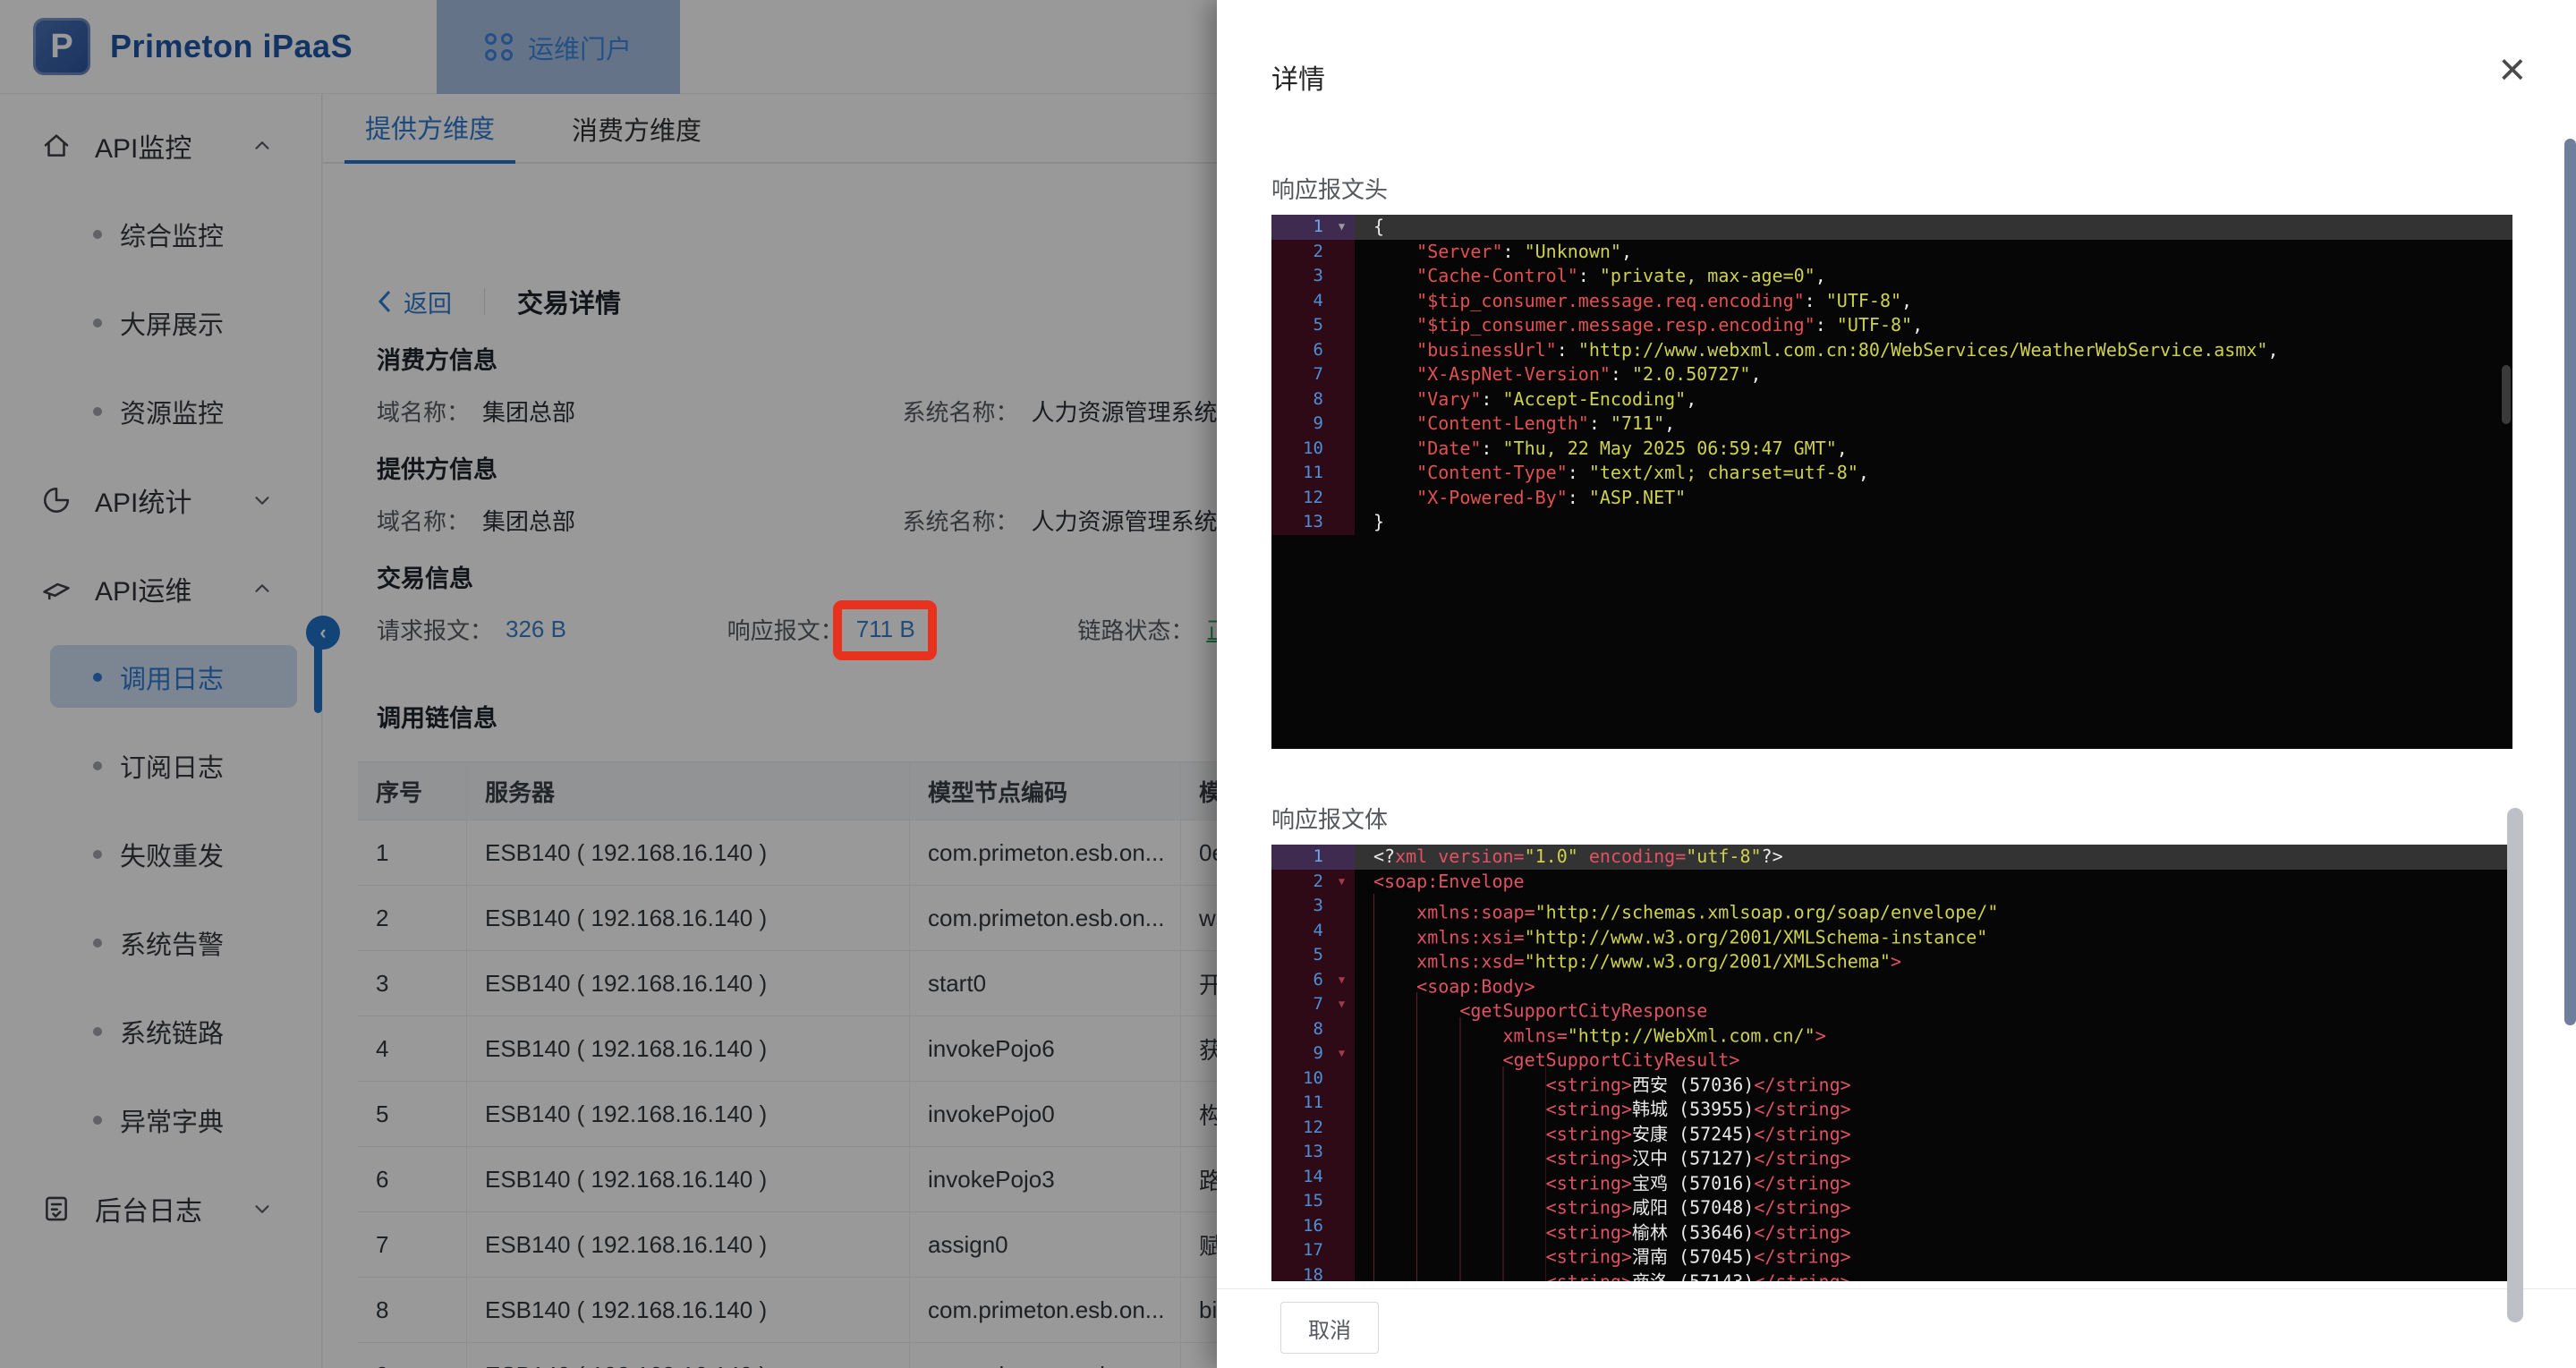 This screenshot has width=2576, height=1368. Describe the element at coordinates (1486, 349) in the screenshot. I see `token: "businessUrl"` at that location.